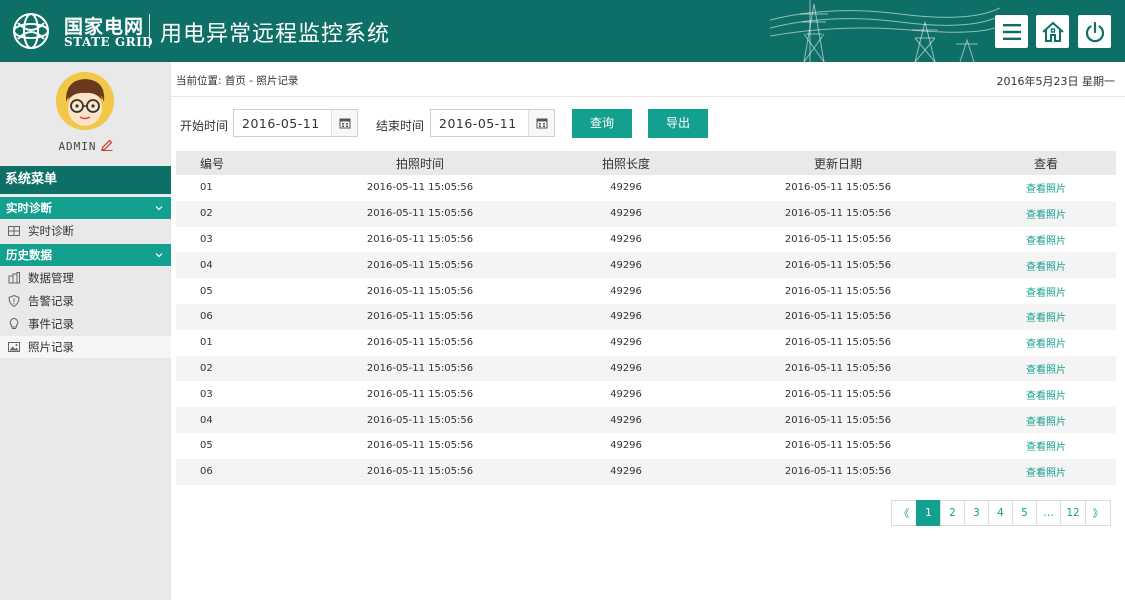 The image size is (1125, 600). I want to click on avatar, so click(85, 101).